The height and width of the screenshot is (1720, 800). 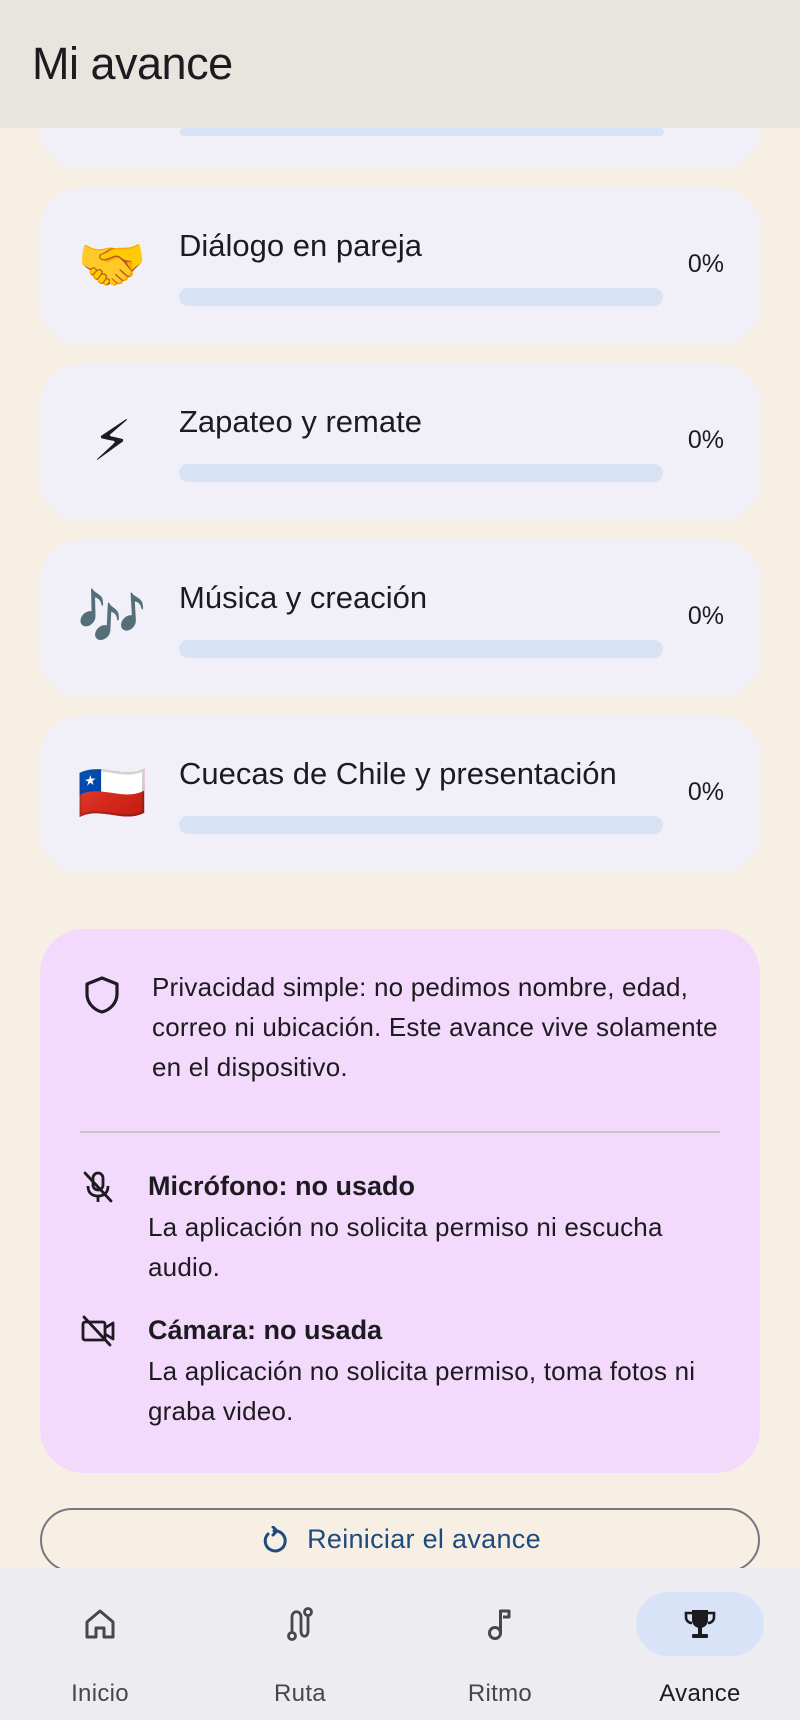 I want to click on reset-button-label: Reiniciar el avance, so click(x=424, y=1539).